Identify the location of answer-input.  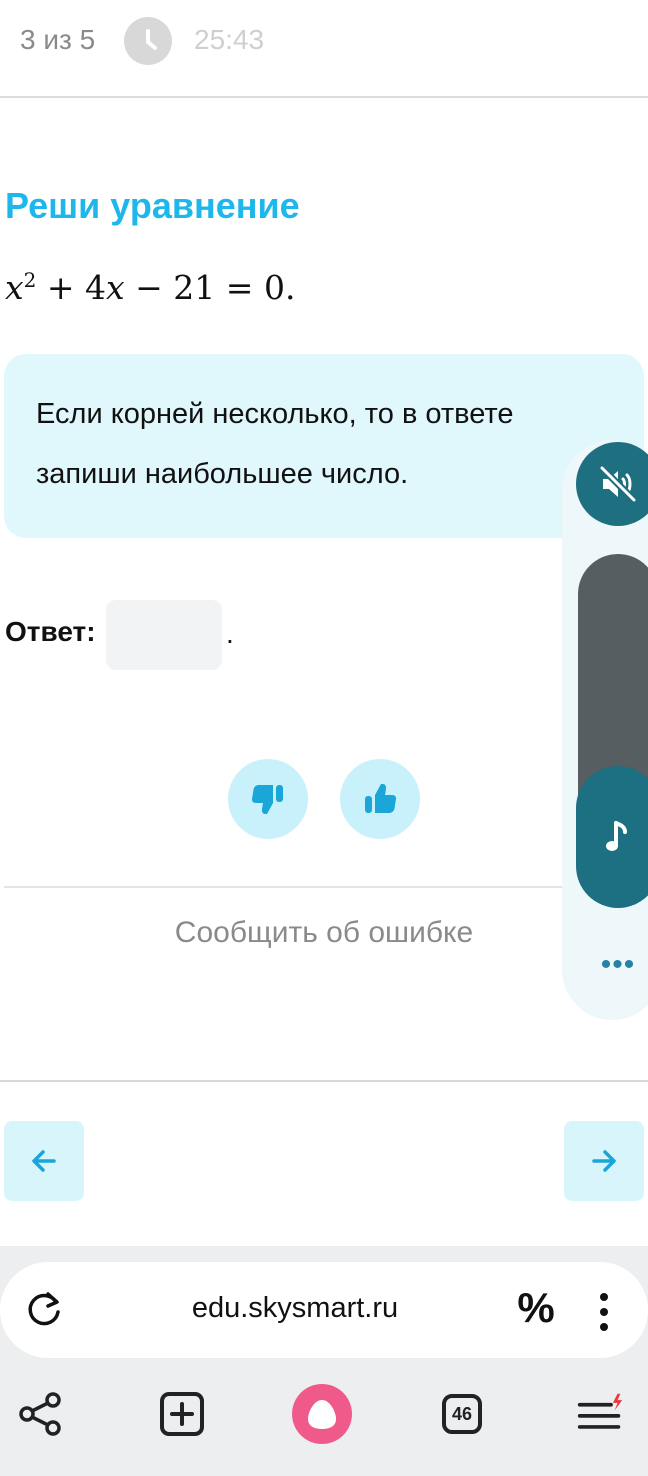
(164, 635).